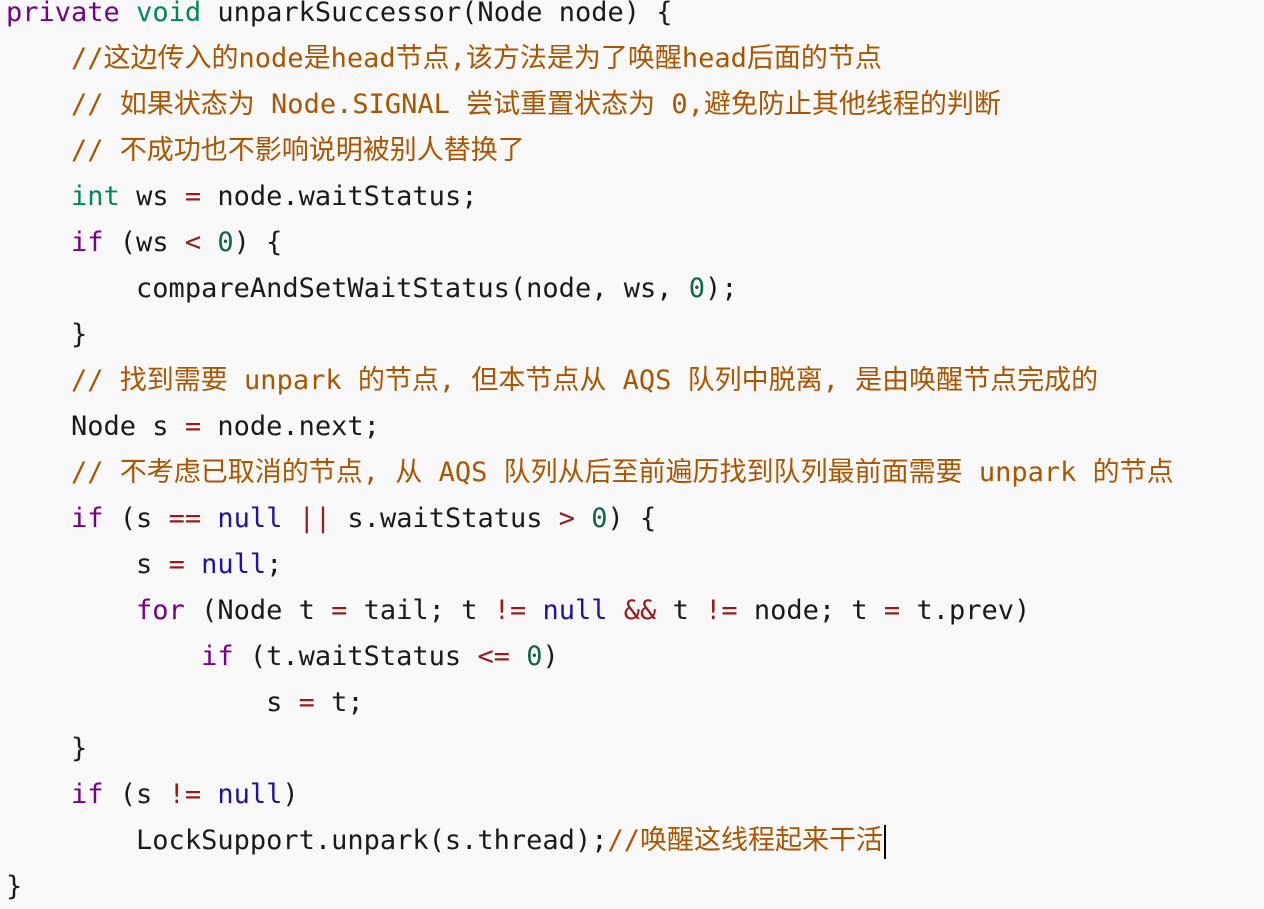  Describe the element at coordinates (412, 288) in the screenshot. I see `code-token-plain: compareAndSetWaitStatus(node, ws,` at that location.